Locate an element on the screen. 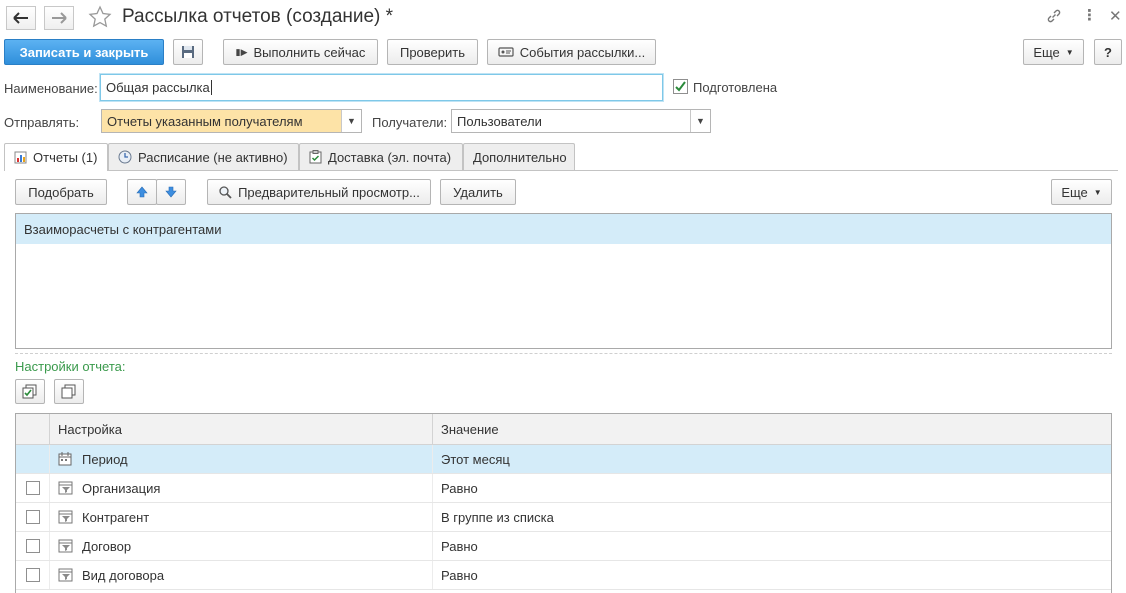 The width and height of the screenshot is (1126, 593). setting-value: Этот месяц is located at coordinates (772, 459).